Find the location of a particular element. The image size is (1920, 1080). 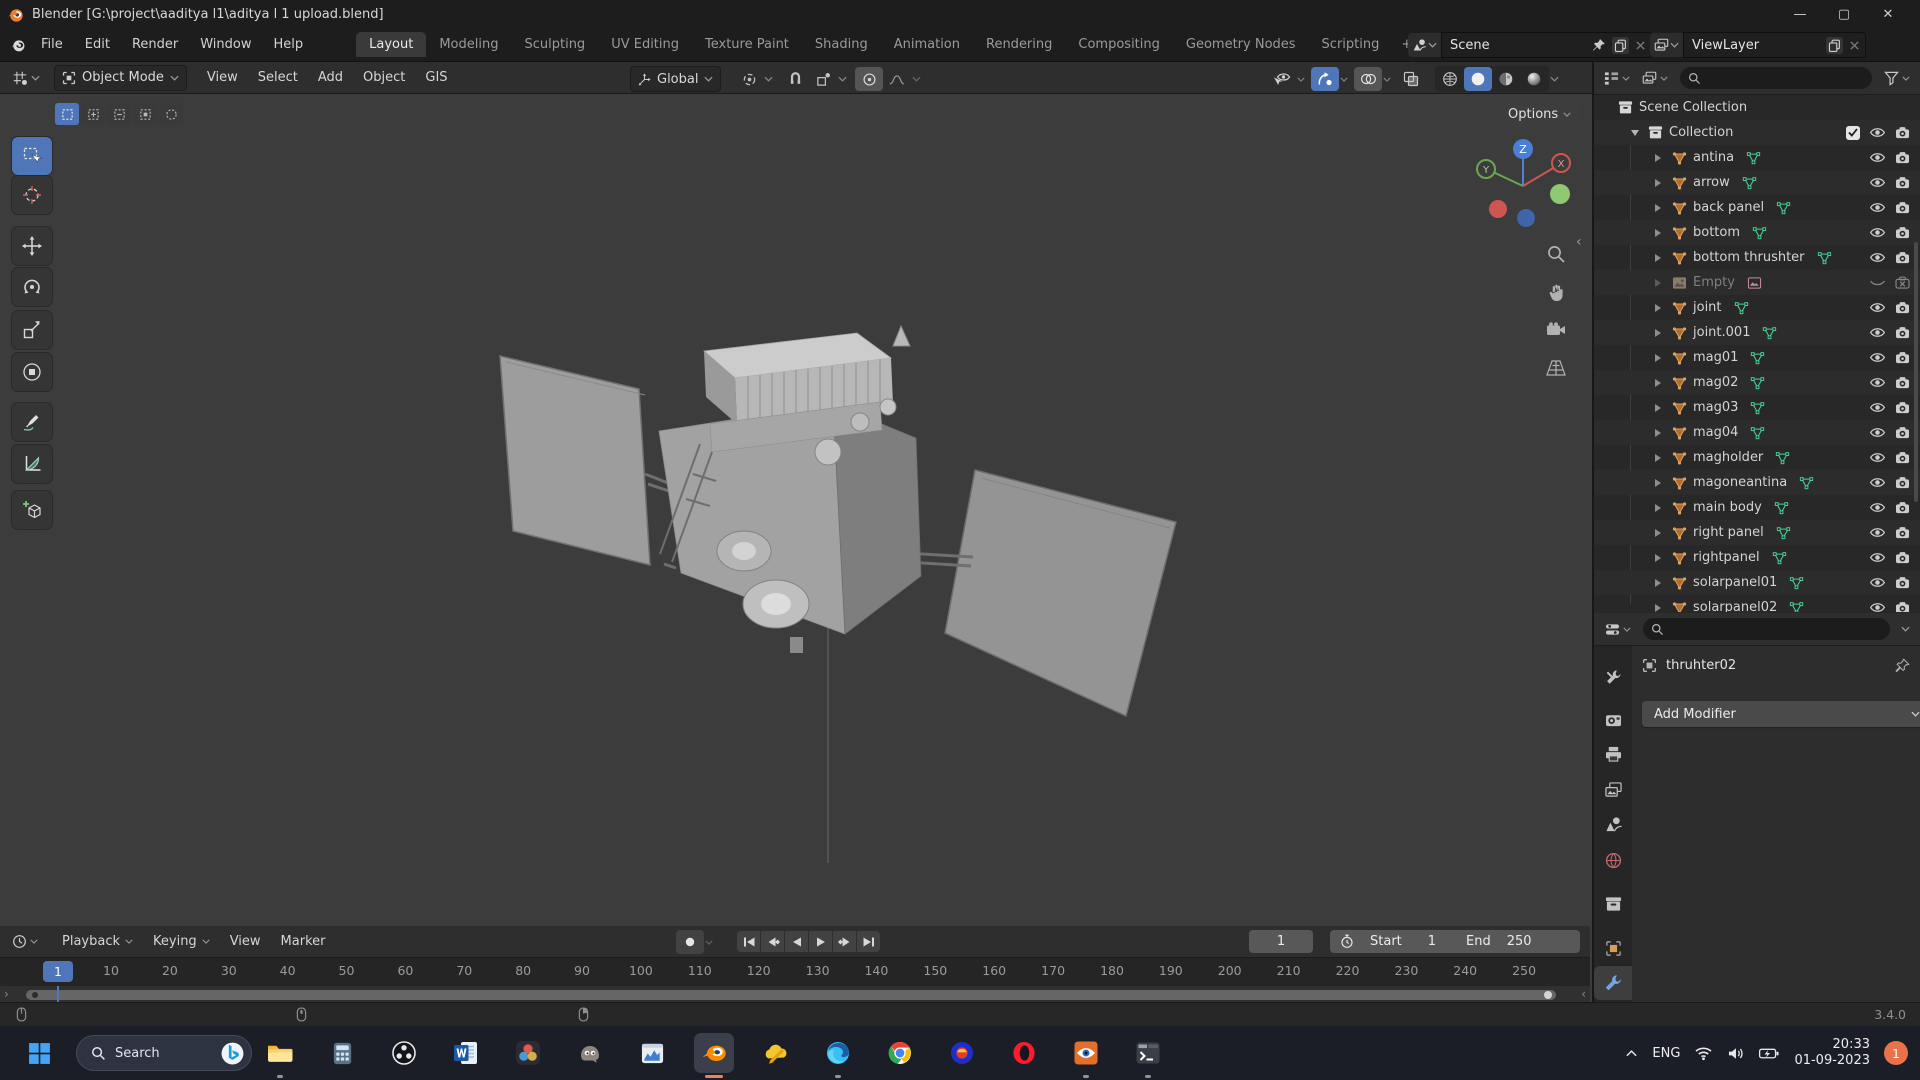

tab-uv-editing: UV Editing is located at coordinates (645, 44).